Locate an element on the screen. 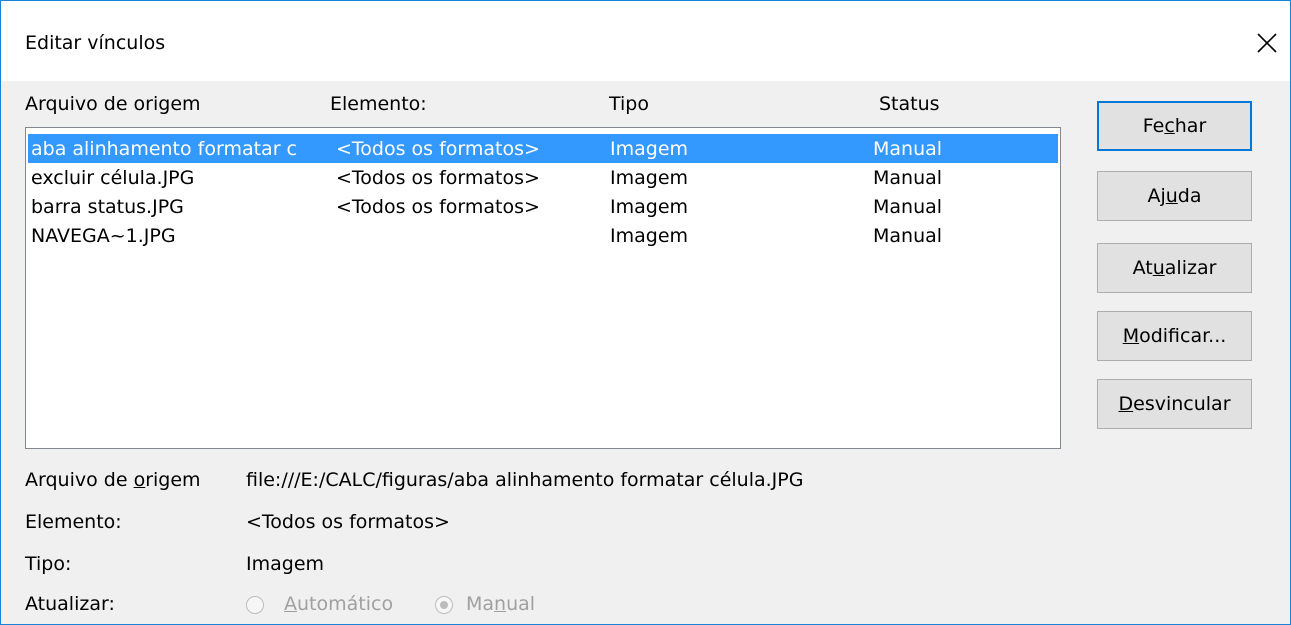  title-bar: Editar vínculos is located at coordinates (645, 41).